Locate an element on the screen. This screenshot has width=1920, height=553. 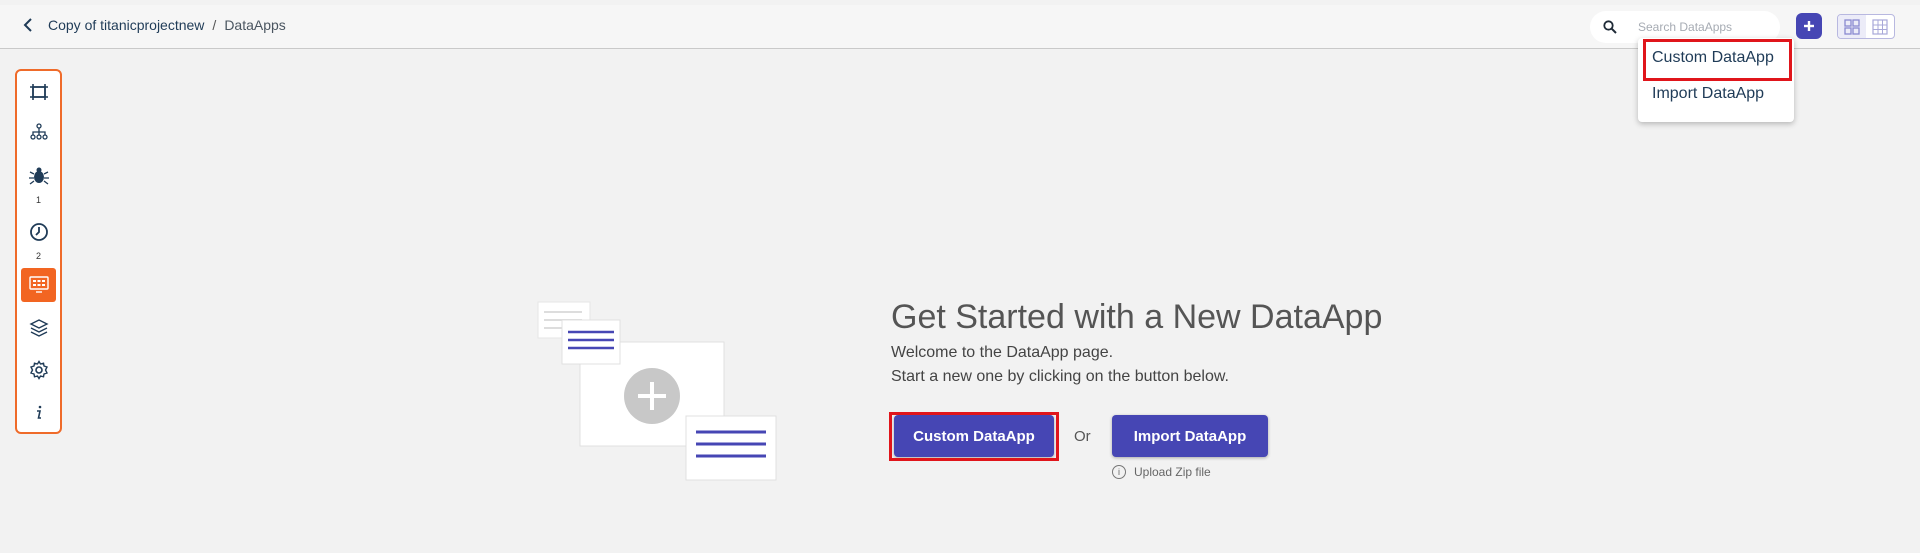
table-view-button is located at coordinates (1880, 26).